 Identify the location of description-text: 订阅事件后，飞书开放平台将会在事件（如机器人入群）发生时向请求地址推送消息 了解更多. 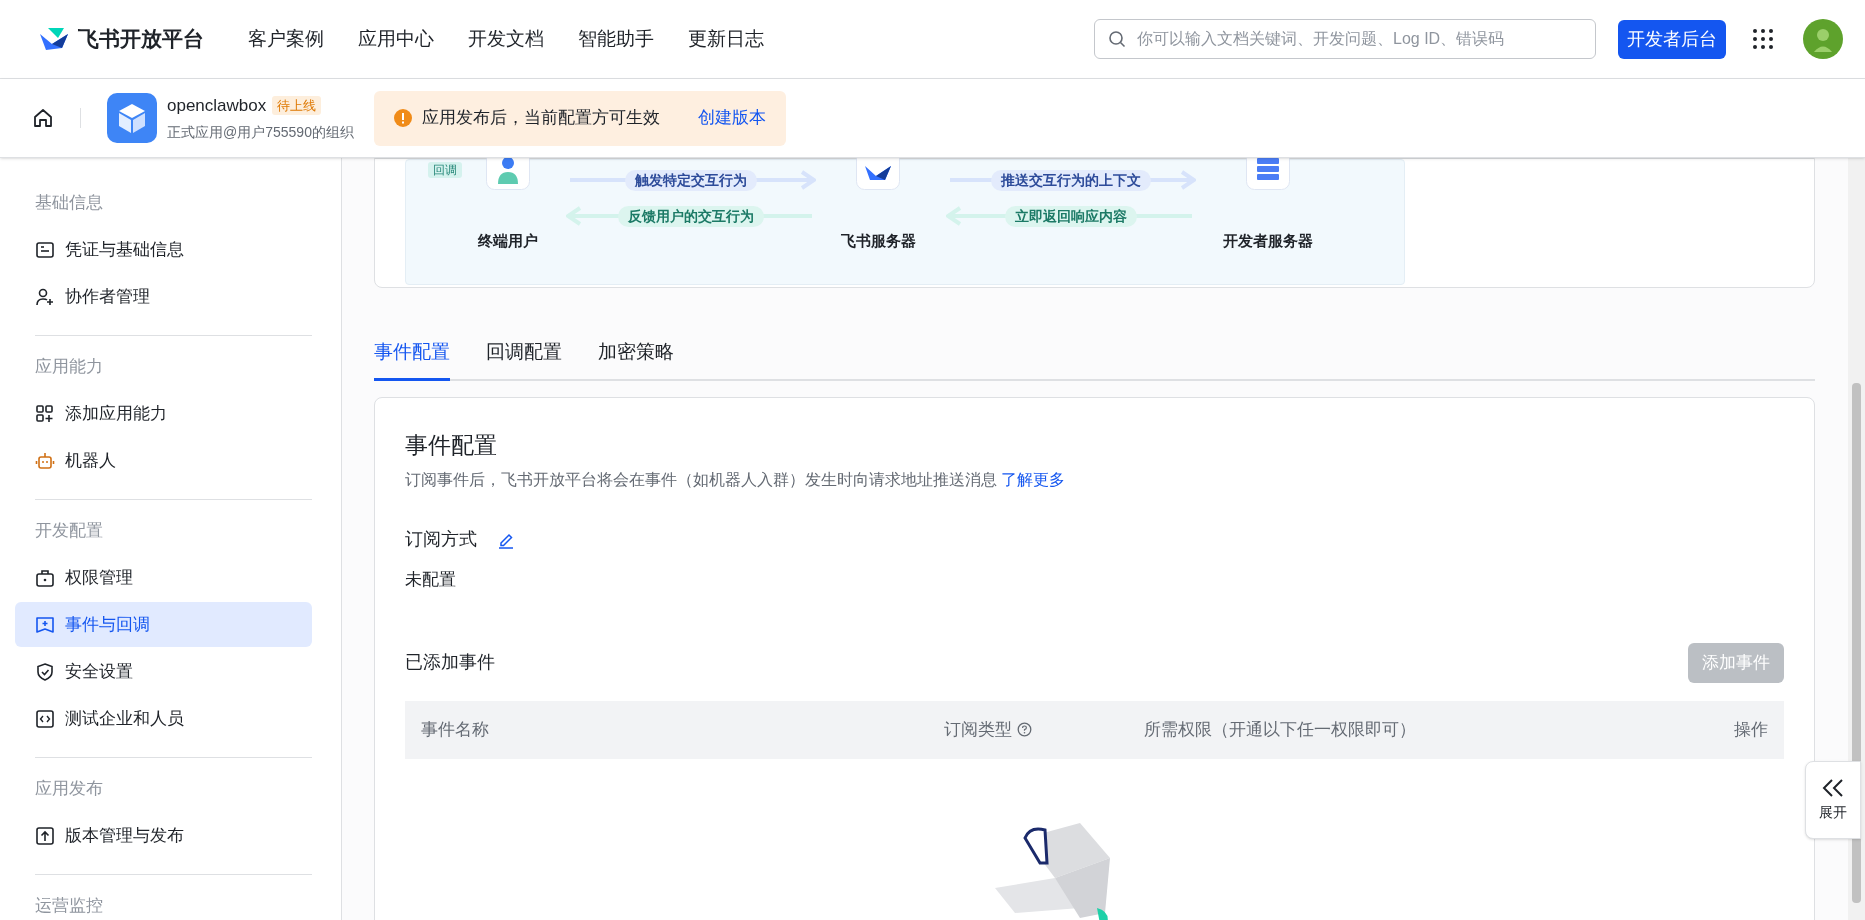
(736, 480).